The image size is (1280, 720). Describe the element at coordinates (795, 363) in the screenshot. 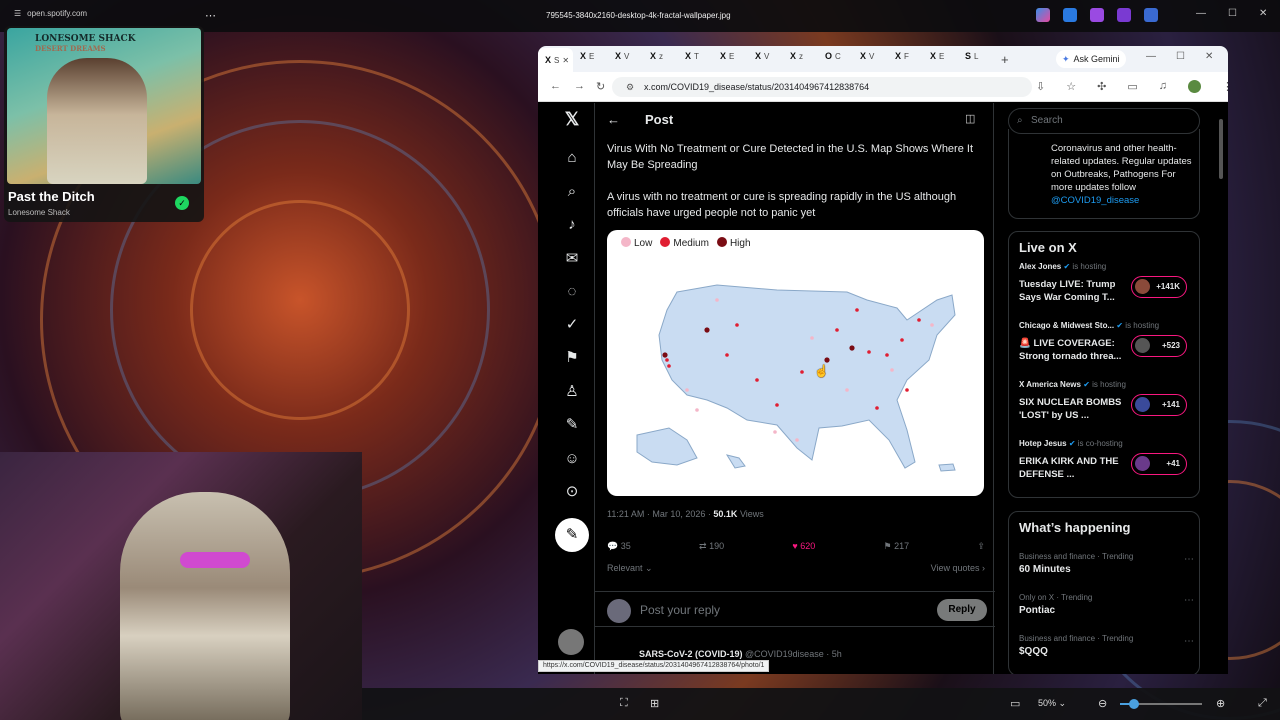

I see `post-image-map: Low Medium High ☝` at that location.